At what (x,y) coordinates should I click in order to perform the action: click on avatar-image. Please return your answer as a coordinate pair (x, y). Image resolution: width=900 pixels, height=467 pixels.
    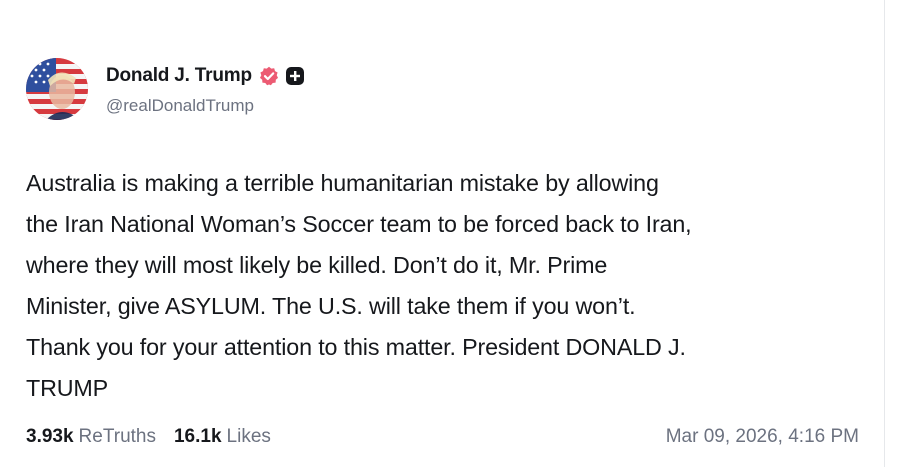
    Looking at the image, I should click on (57, 89).